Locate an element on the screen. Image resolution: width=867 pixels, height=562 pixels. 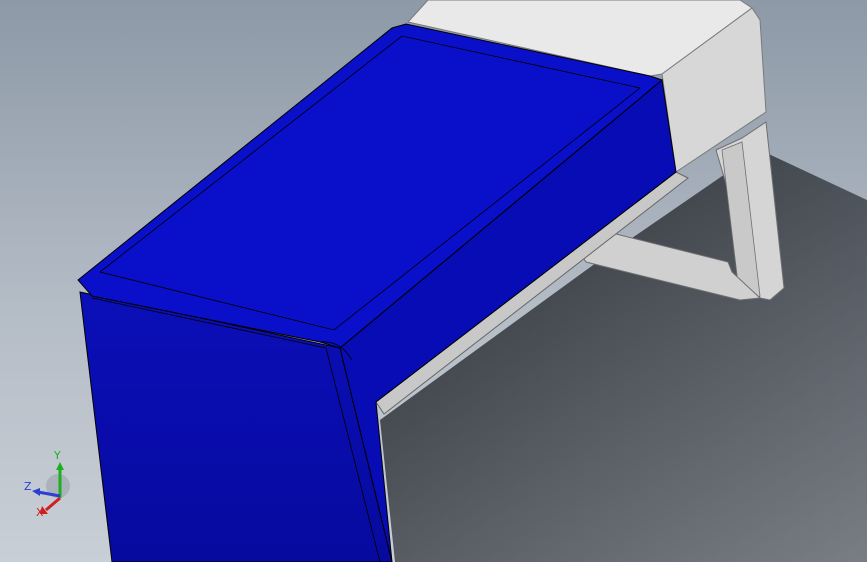
axis-triad: Y Z X is located at coordinates (48, 486).